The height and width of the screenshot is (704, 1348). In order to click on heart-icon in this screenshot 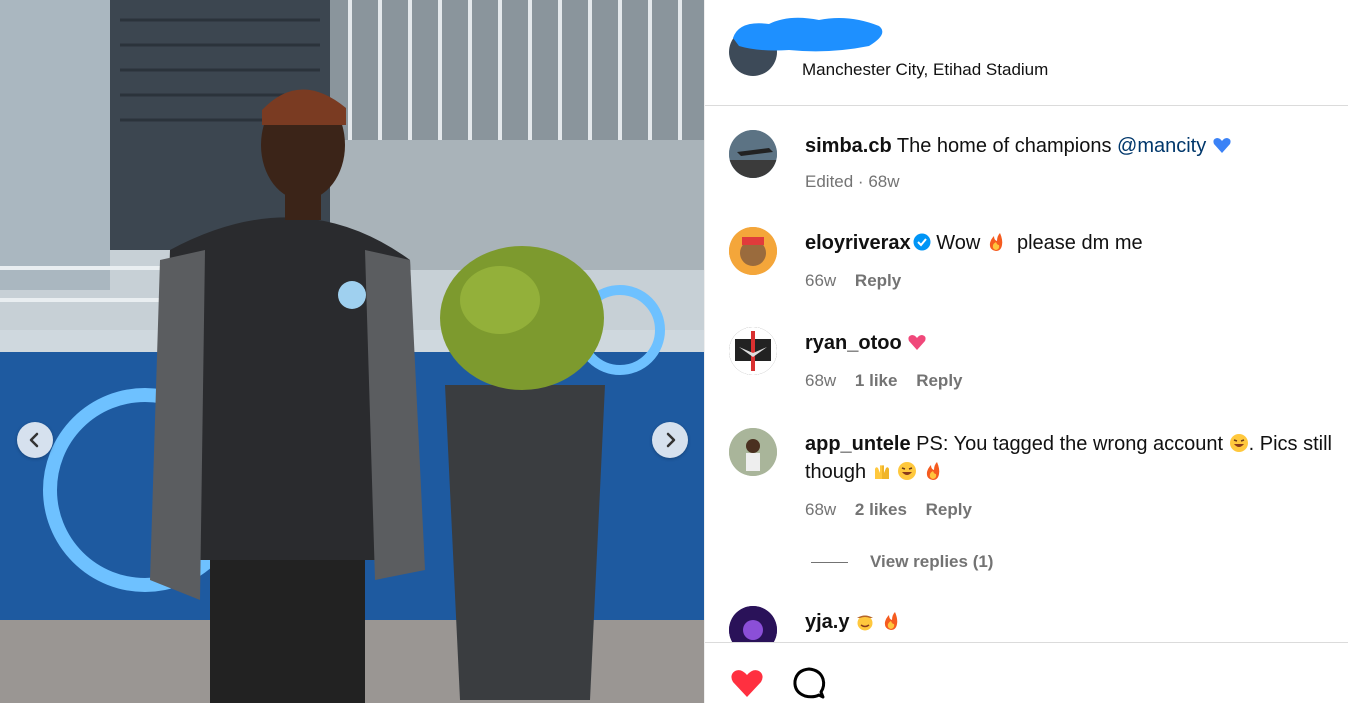, I will do `click(747, 683)`.